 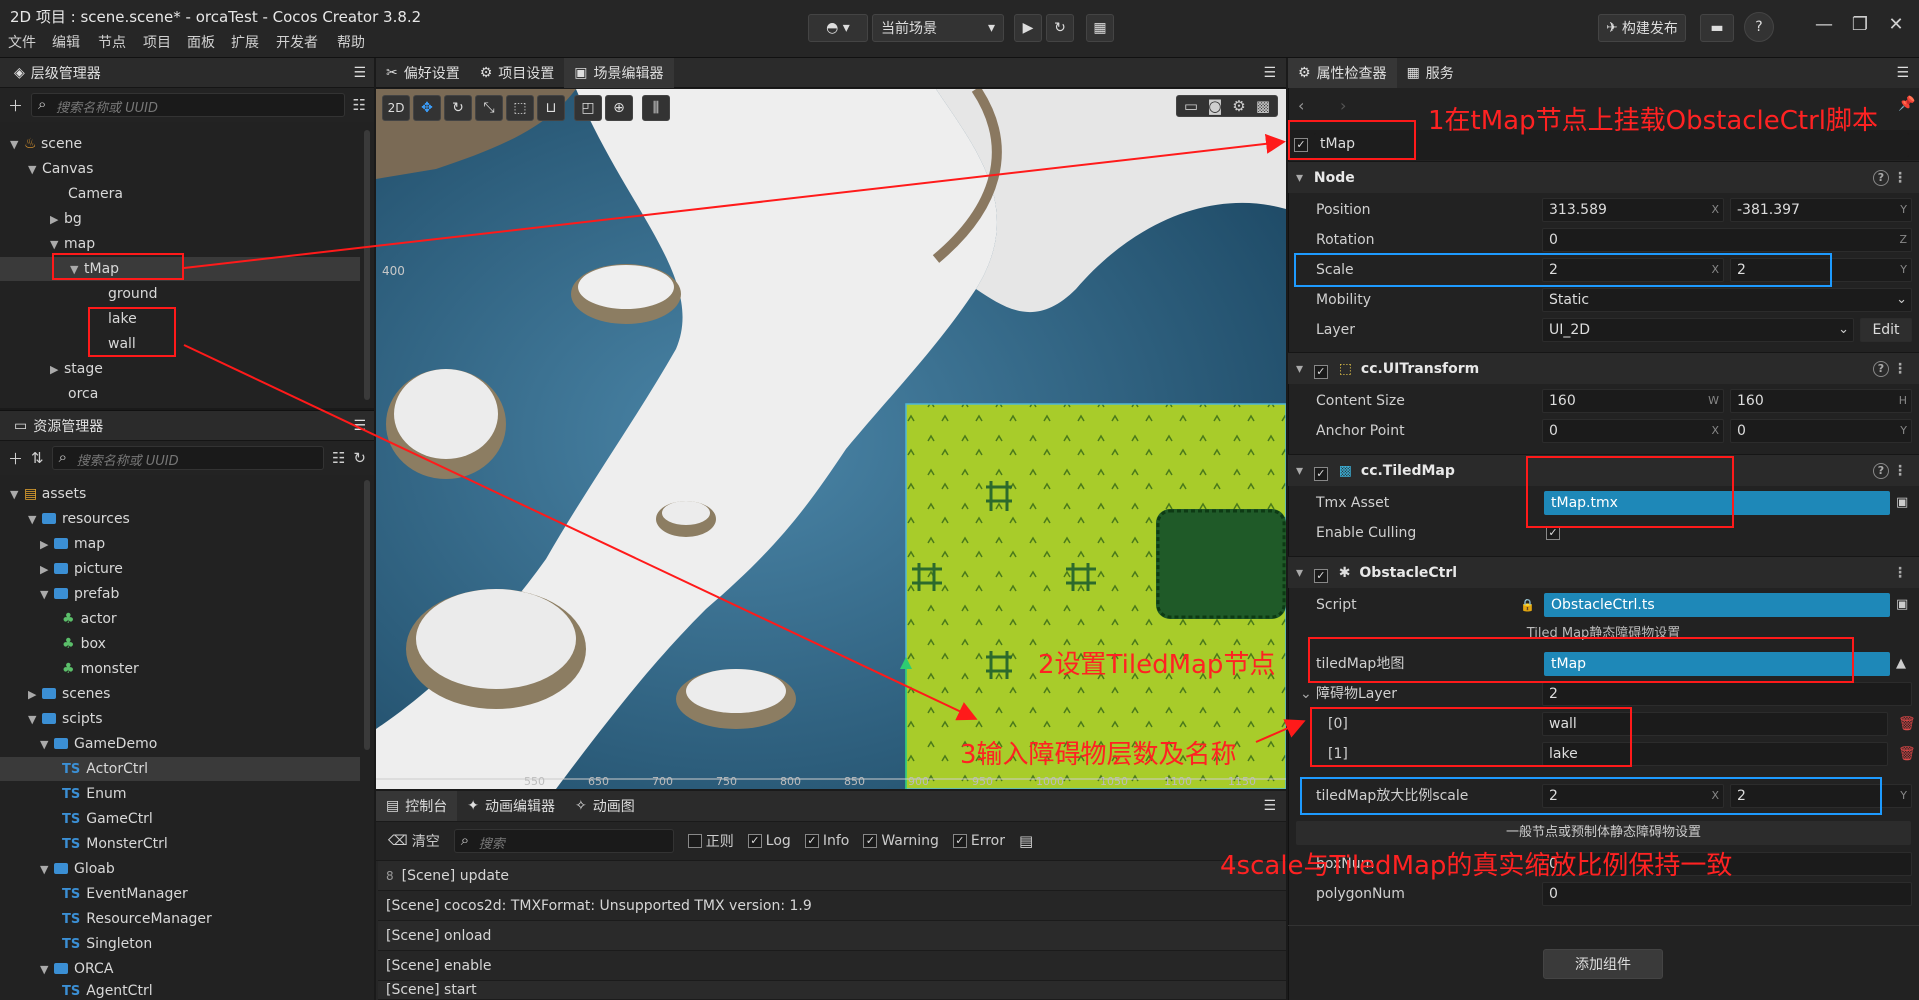 What do you see at coordinates (112, 42) in the screenshot?
I see `menu-node: 节点` at bounding box center [112, 42].